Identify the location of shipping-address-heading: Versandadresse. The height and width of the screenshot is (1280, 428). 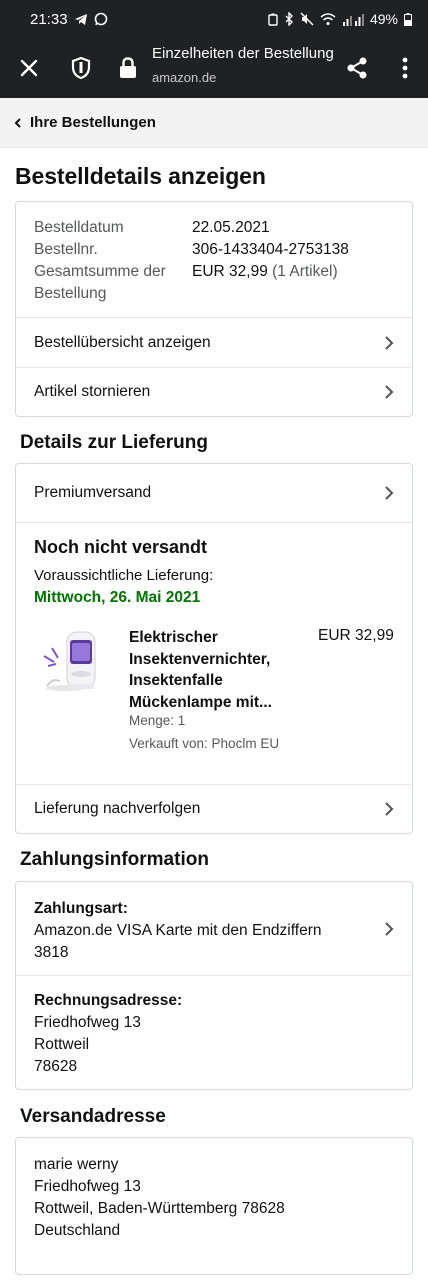
(93, 1116).